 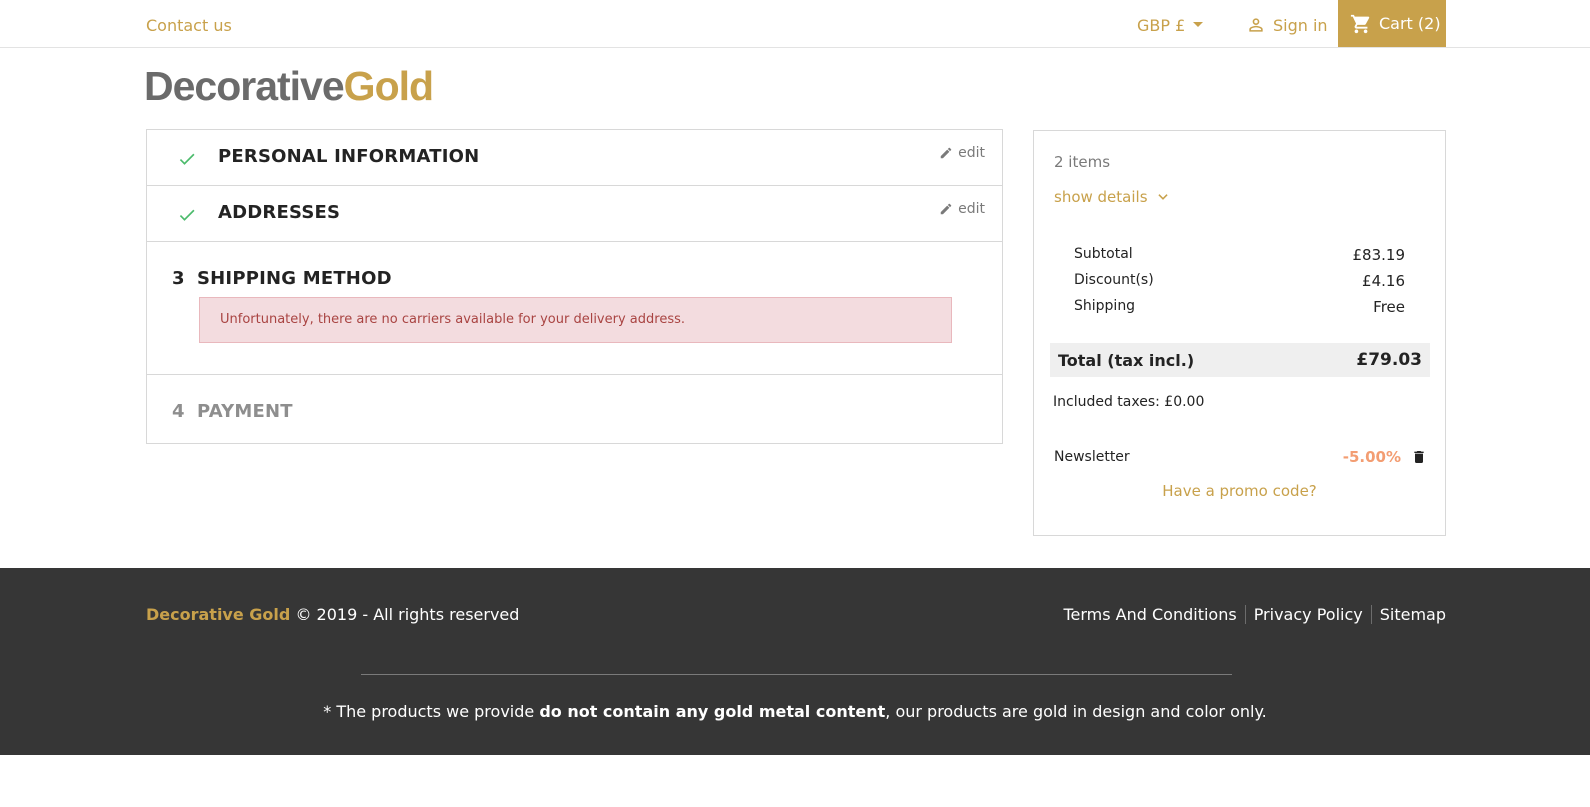 What do you see at coordinates (1410, 23) in the screenshot?
I see `cart-label: Cart (2)` at bounding box center [1410, 23].